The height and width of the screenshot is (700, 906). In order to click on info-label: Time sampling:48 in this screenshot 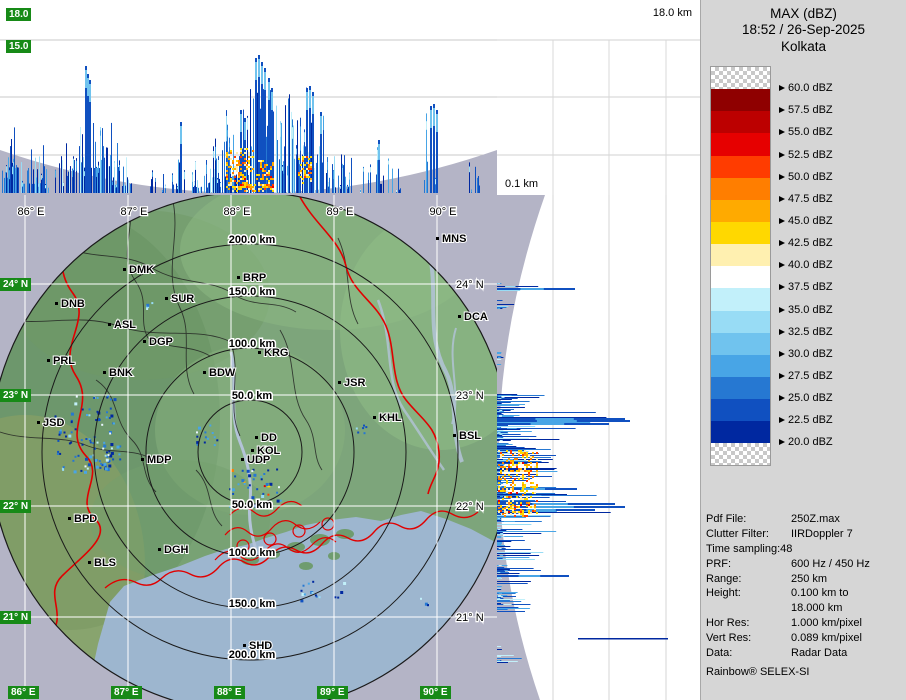, I will do `click(749, 548)`.